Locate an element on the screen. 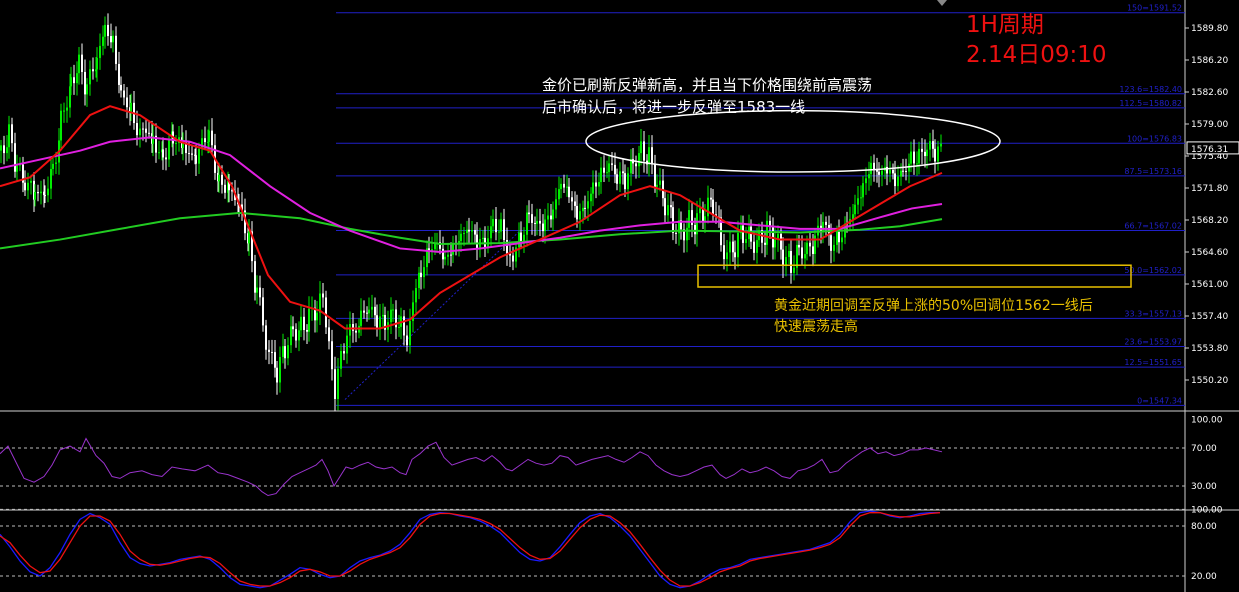 The height and width of the screenshot is (592, 1239). fib-level-label: 123.6=1582.40 is located at coordinates (1150, 89).